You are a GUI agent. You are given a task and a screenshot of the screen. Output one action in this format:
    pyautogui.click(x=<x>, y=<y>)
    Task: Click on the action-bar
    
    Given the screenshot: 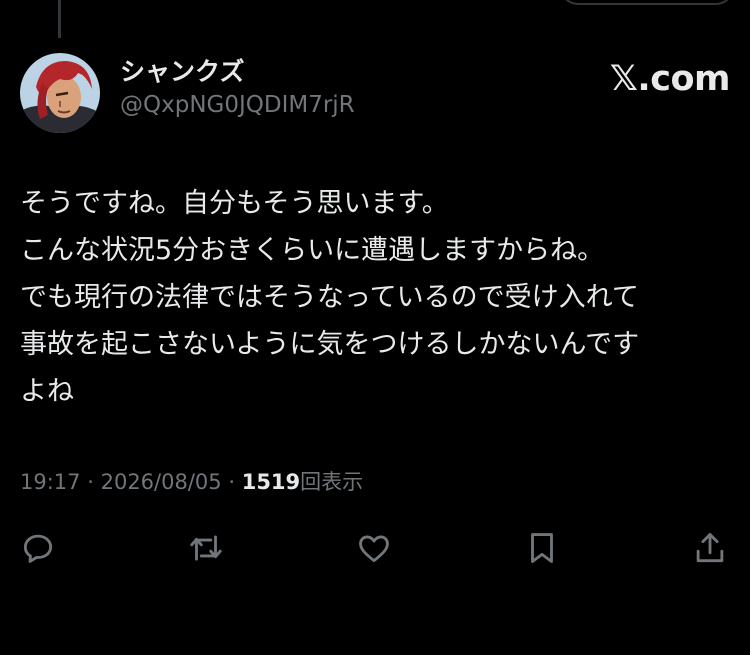 What is the action you would take?
    pyautogui.click(x=375, y=548)
    